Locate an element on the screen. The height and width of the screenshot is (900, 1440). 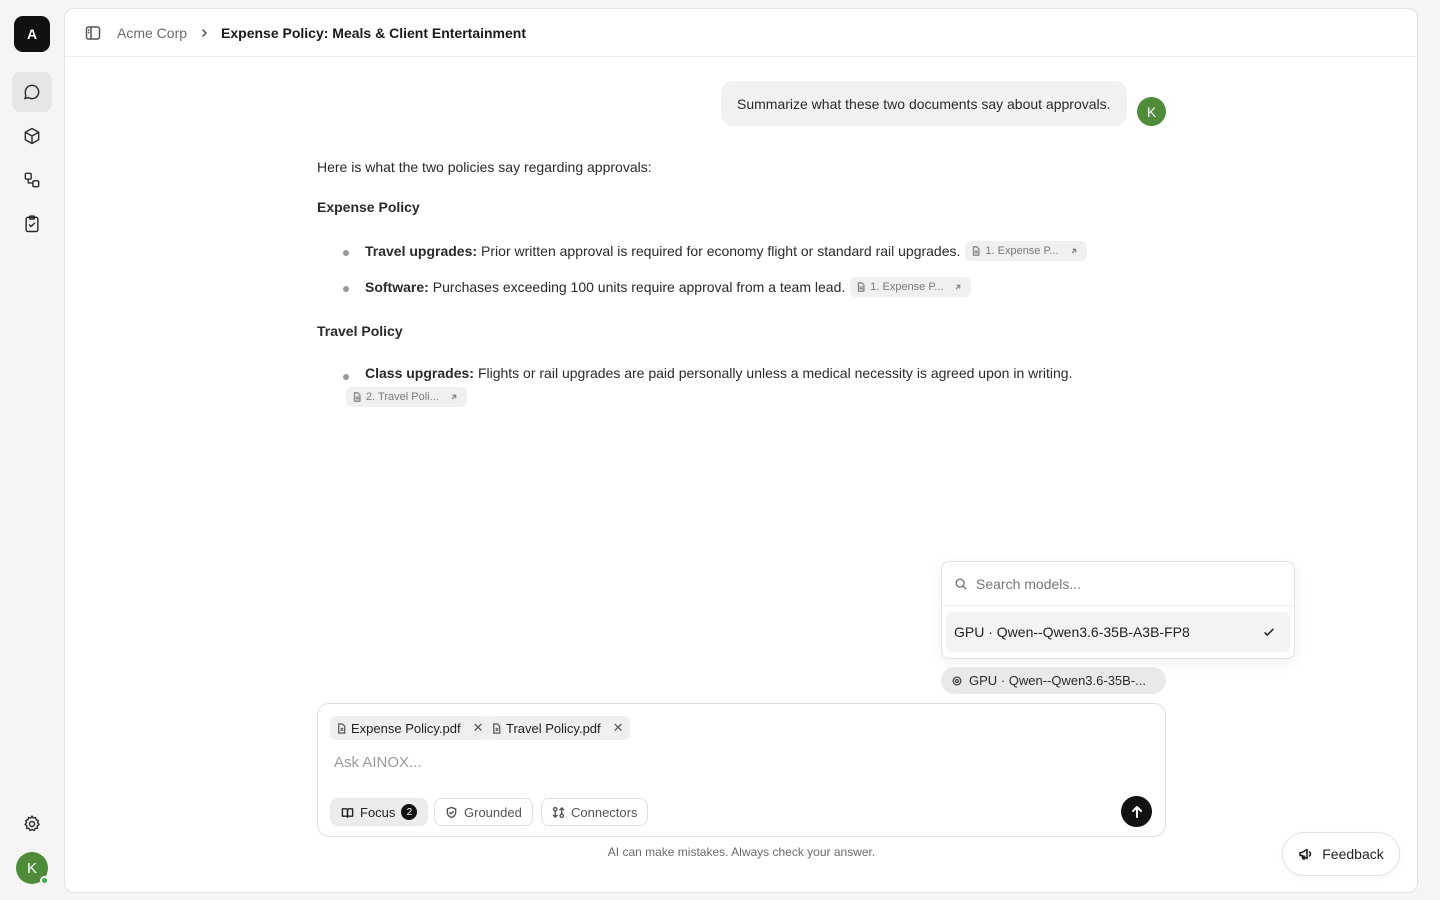
gear-icon is located at coordinates (32, 823).